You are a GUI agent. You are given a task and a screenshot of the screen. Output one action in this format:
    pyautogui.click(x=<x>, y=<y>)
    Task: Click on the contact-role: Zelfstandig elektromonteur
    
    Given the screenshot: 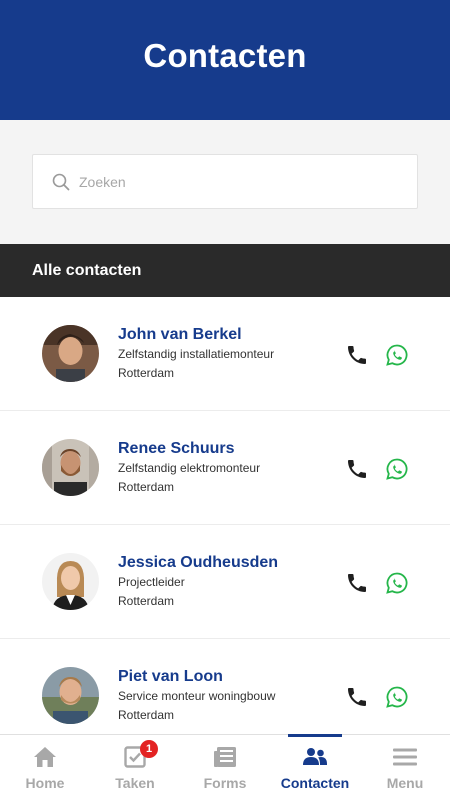 What is the action you would take?
    pyautogui.click(x=189, y=468)
    